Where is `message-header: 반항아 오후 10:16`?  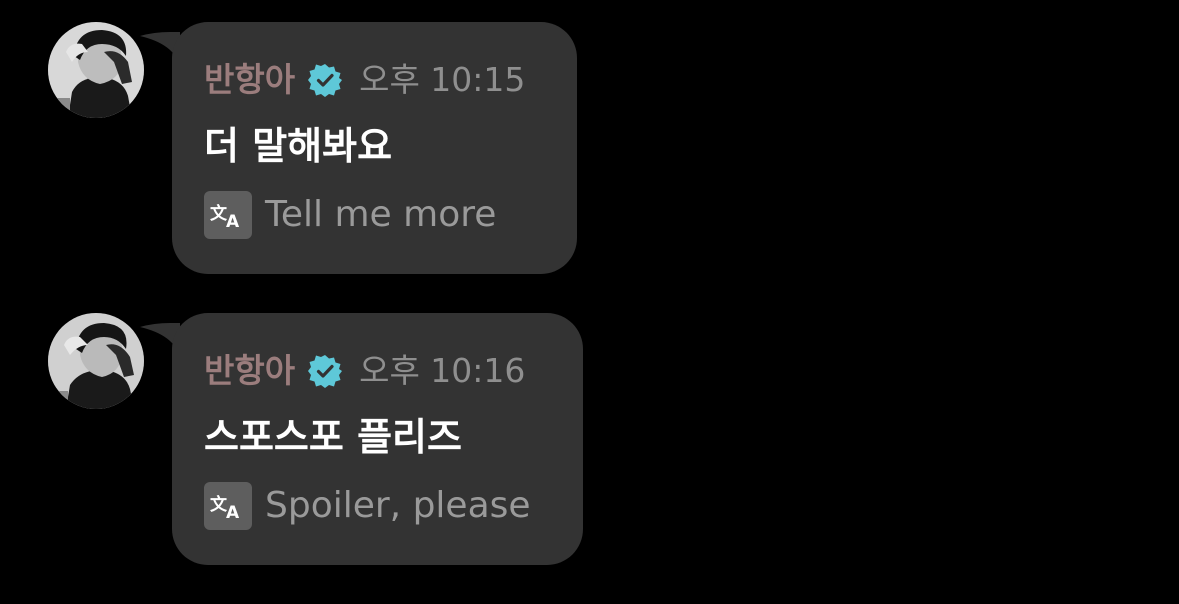 message-header: 반항아 오후 10:16 is located at coordinates (364, 371).